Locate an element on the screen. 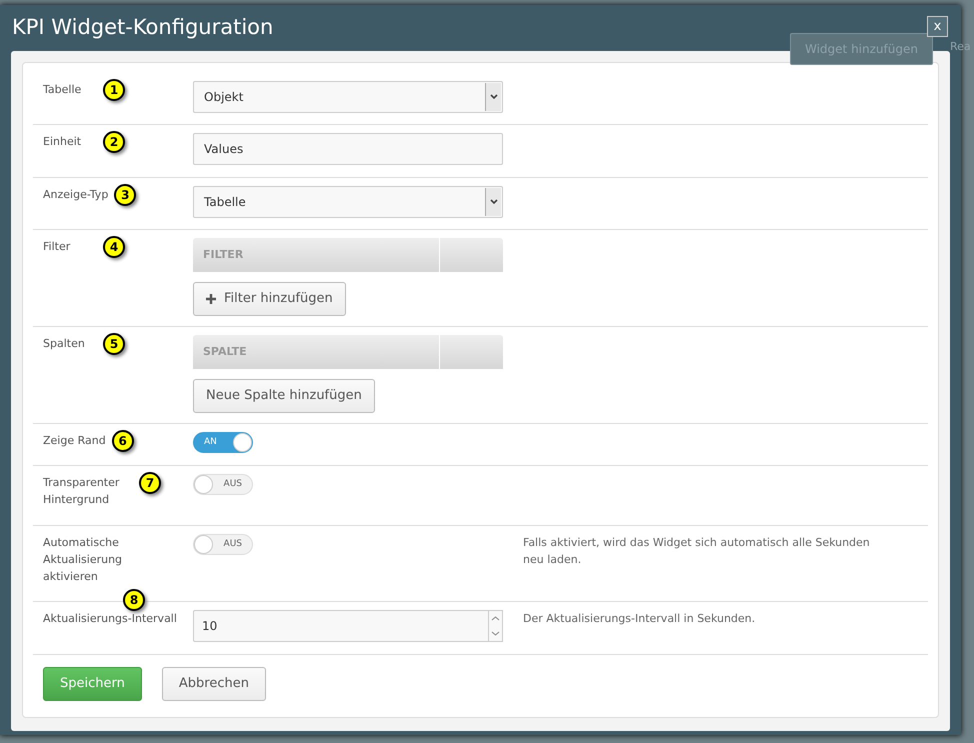 This screenshot has height=743, width=974. field-label: Spalten is located at coordinates (64, 344).